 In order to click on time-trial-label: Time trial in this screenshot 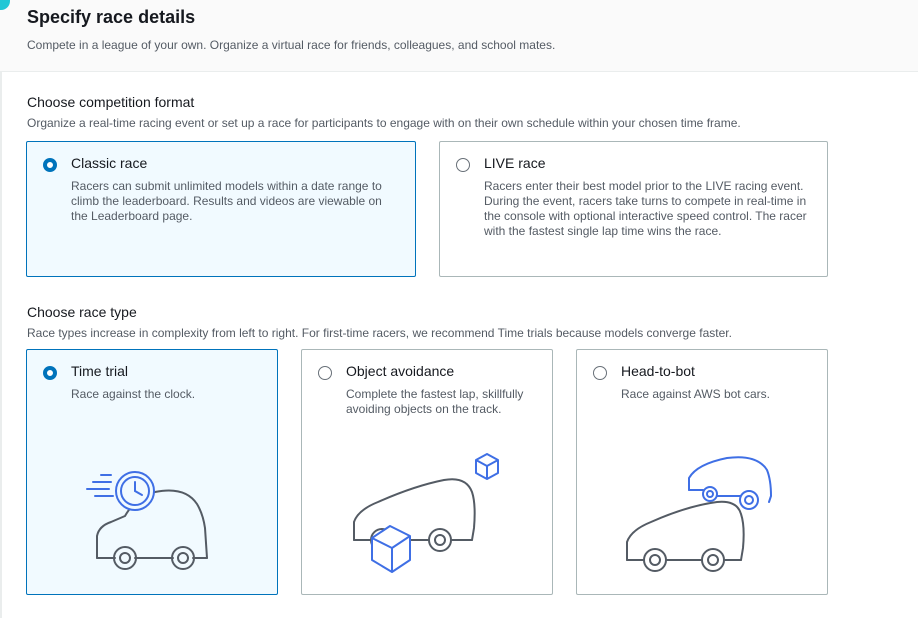, I will do `click(100, 371)`.